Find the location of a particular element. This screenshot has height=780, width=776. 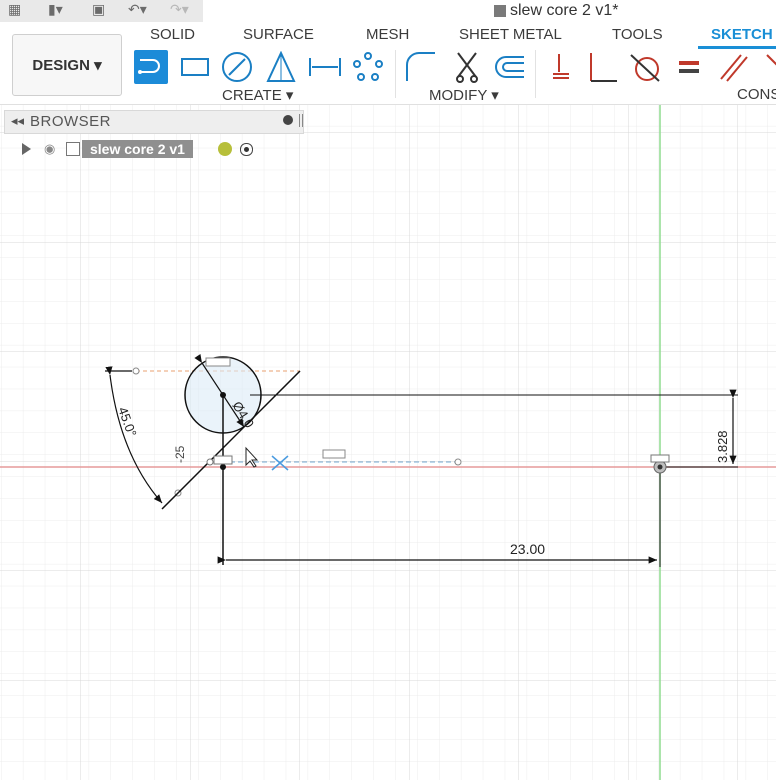

tab-solid: SOLID is located at coordinates (172, 34).